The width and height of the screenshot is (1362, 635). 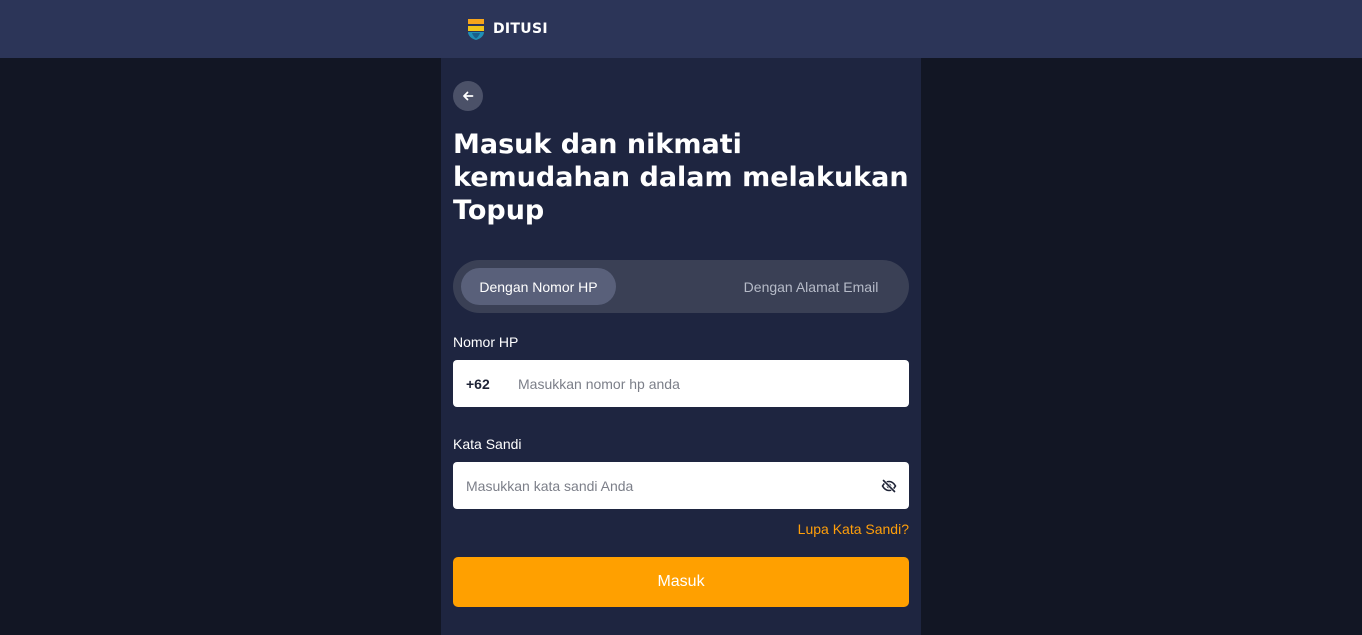 I want to click on brand-logo: DITUSI, so click(x=507, y=29).